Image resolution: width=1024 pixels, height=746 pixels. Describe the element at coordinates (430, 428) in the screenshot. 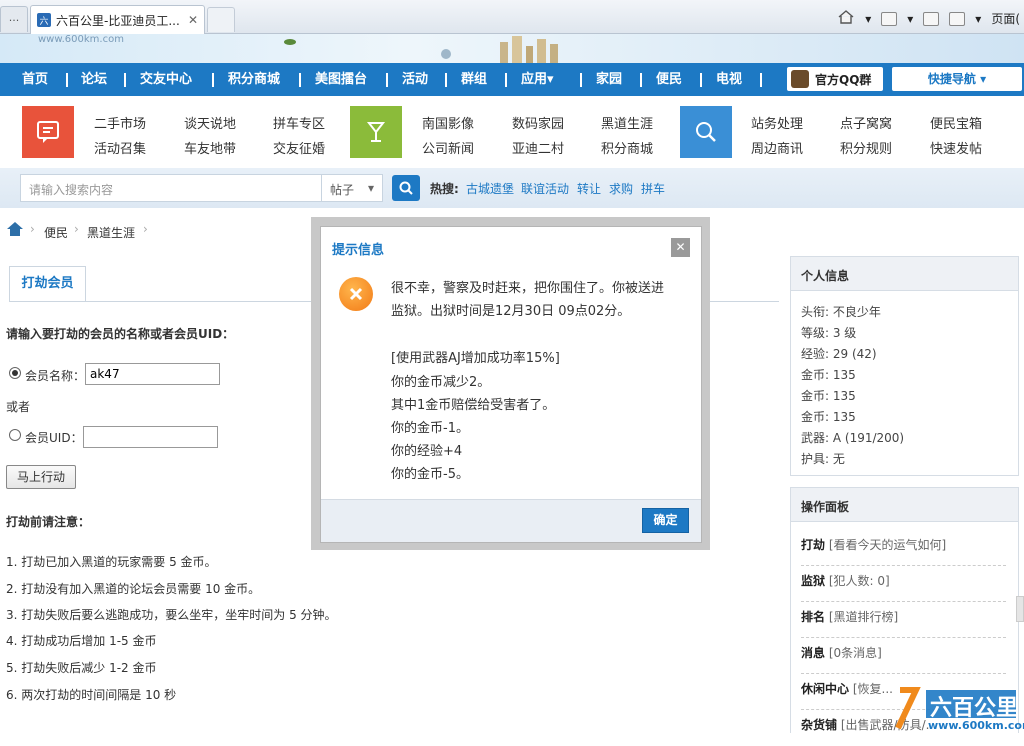

I see `dialog-message-line: 你的金币-1。` at that location.